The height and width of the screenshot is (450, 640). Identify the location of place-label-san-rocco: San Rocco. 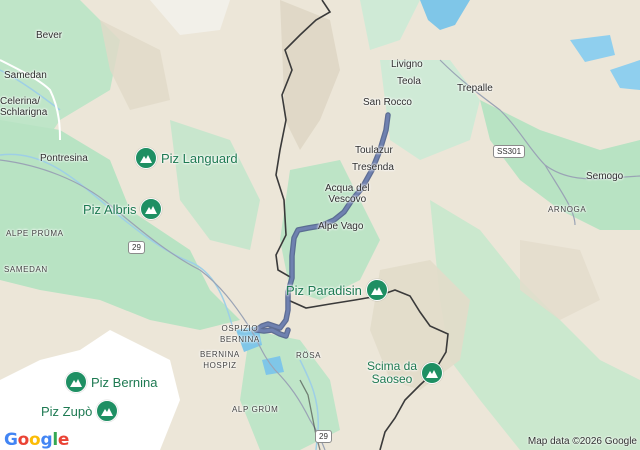
(387, 102).